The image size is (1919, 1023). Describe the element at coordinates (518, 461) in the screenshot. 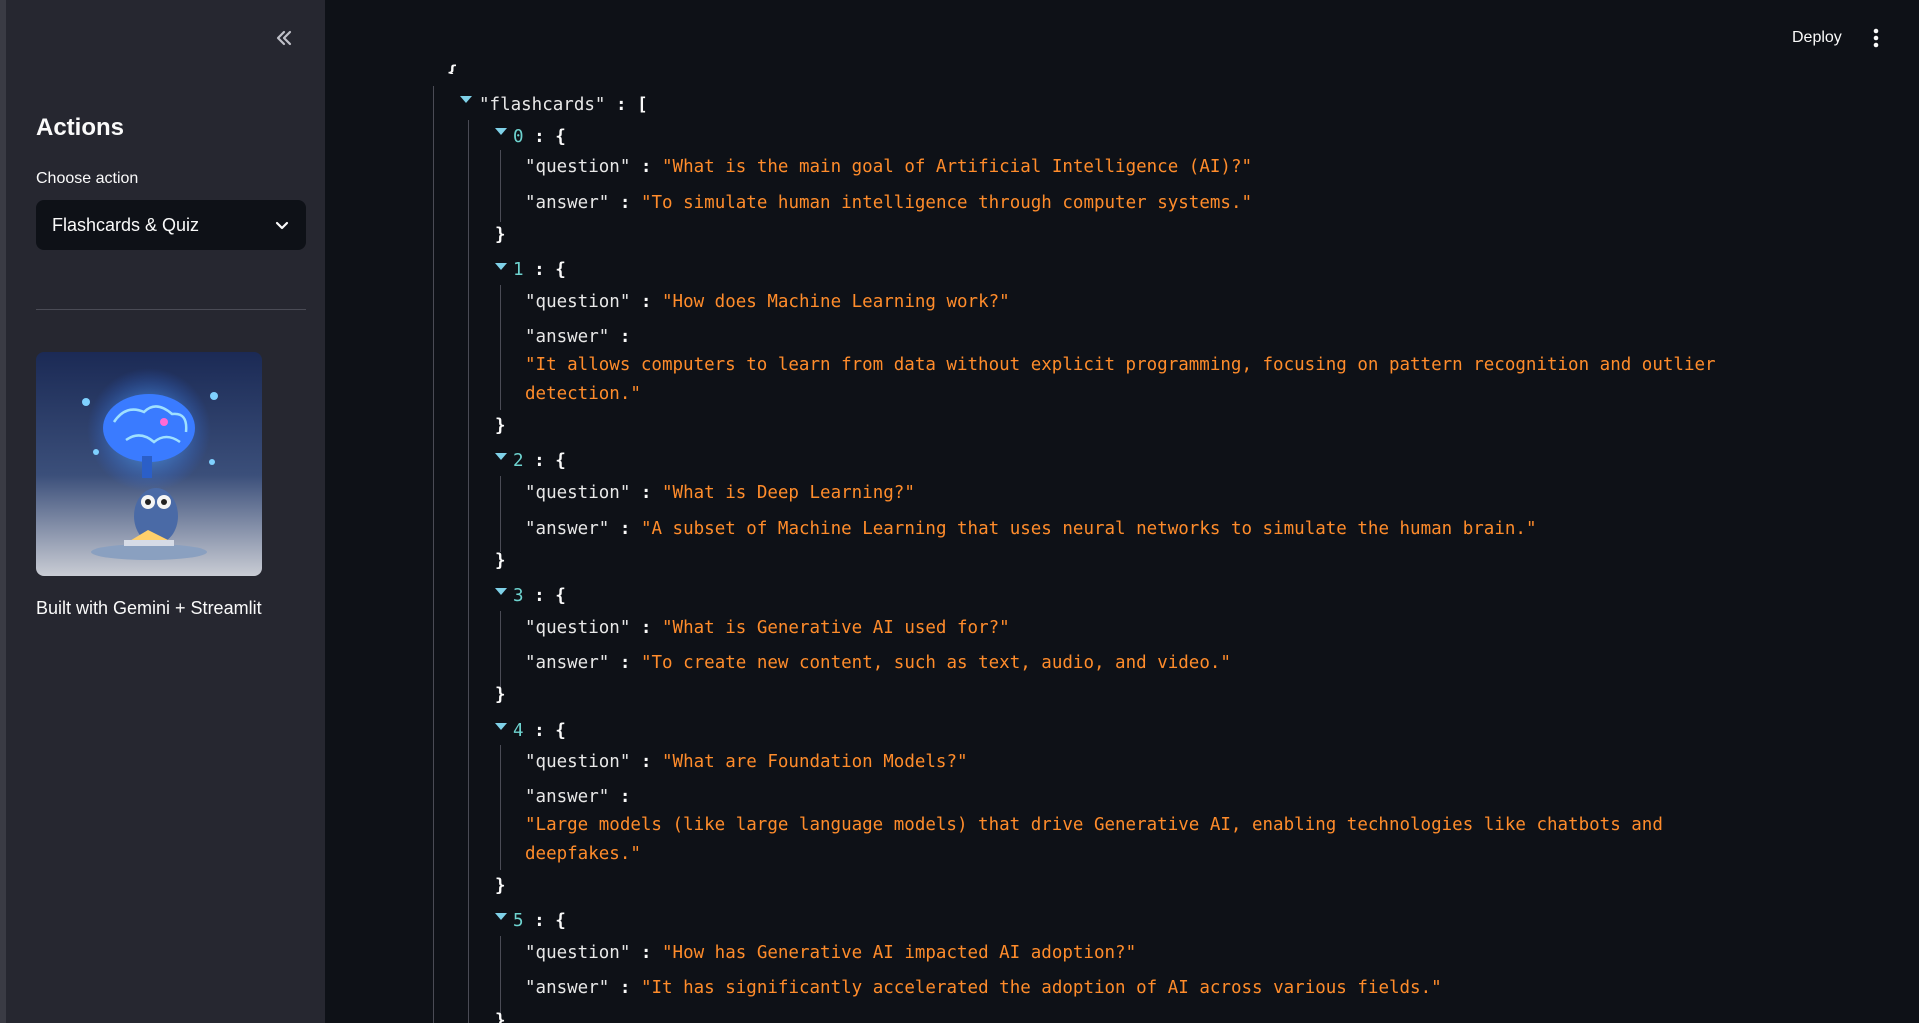

I see `json-index: 2` at that location.